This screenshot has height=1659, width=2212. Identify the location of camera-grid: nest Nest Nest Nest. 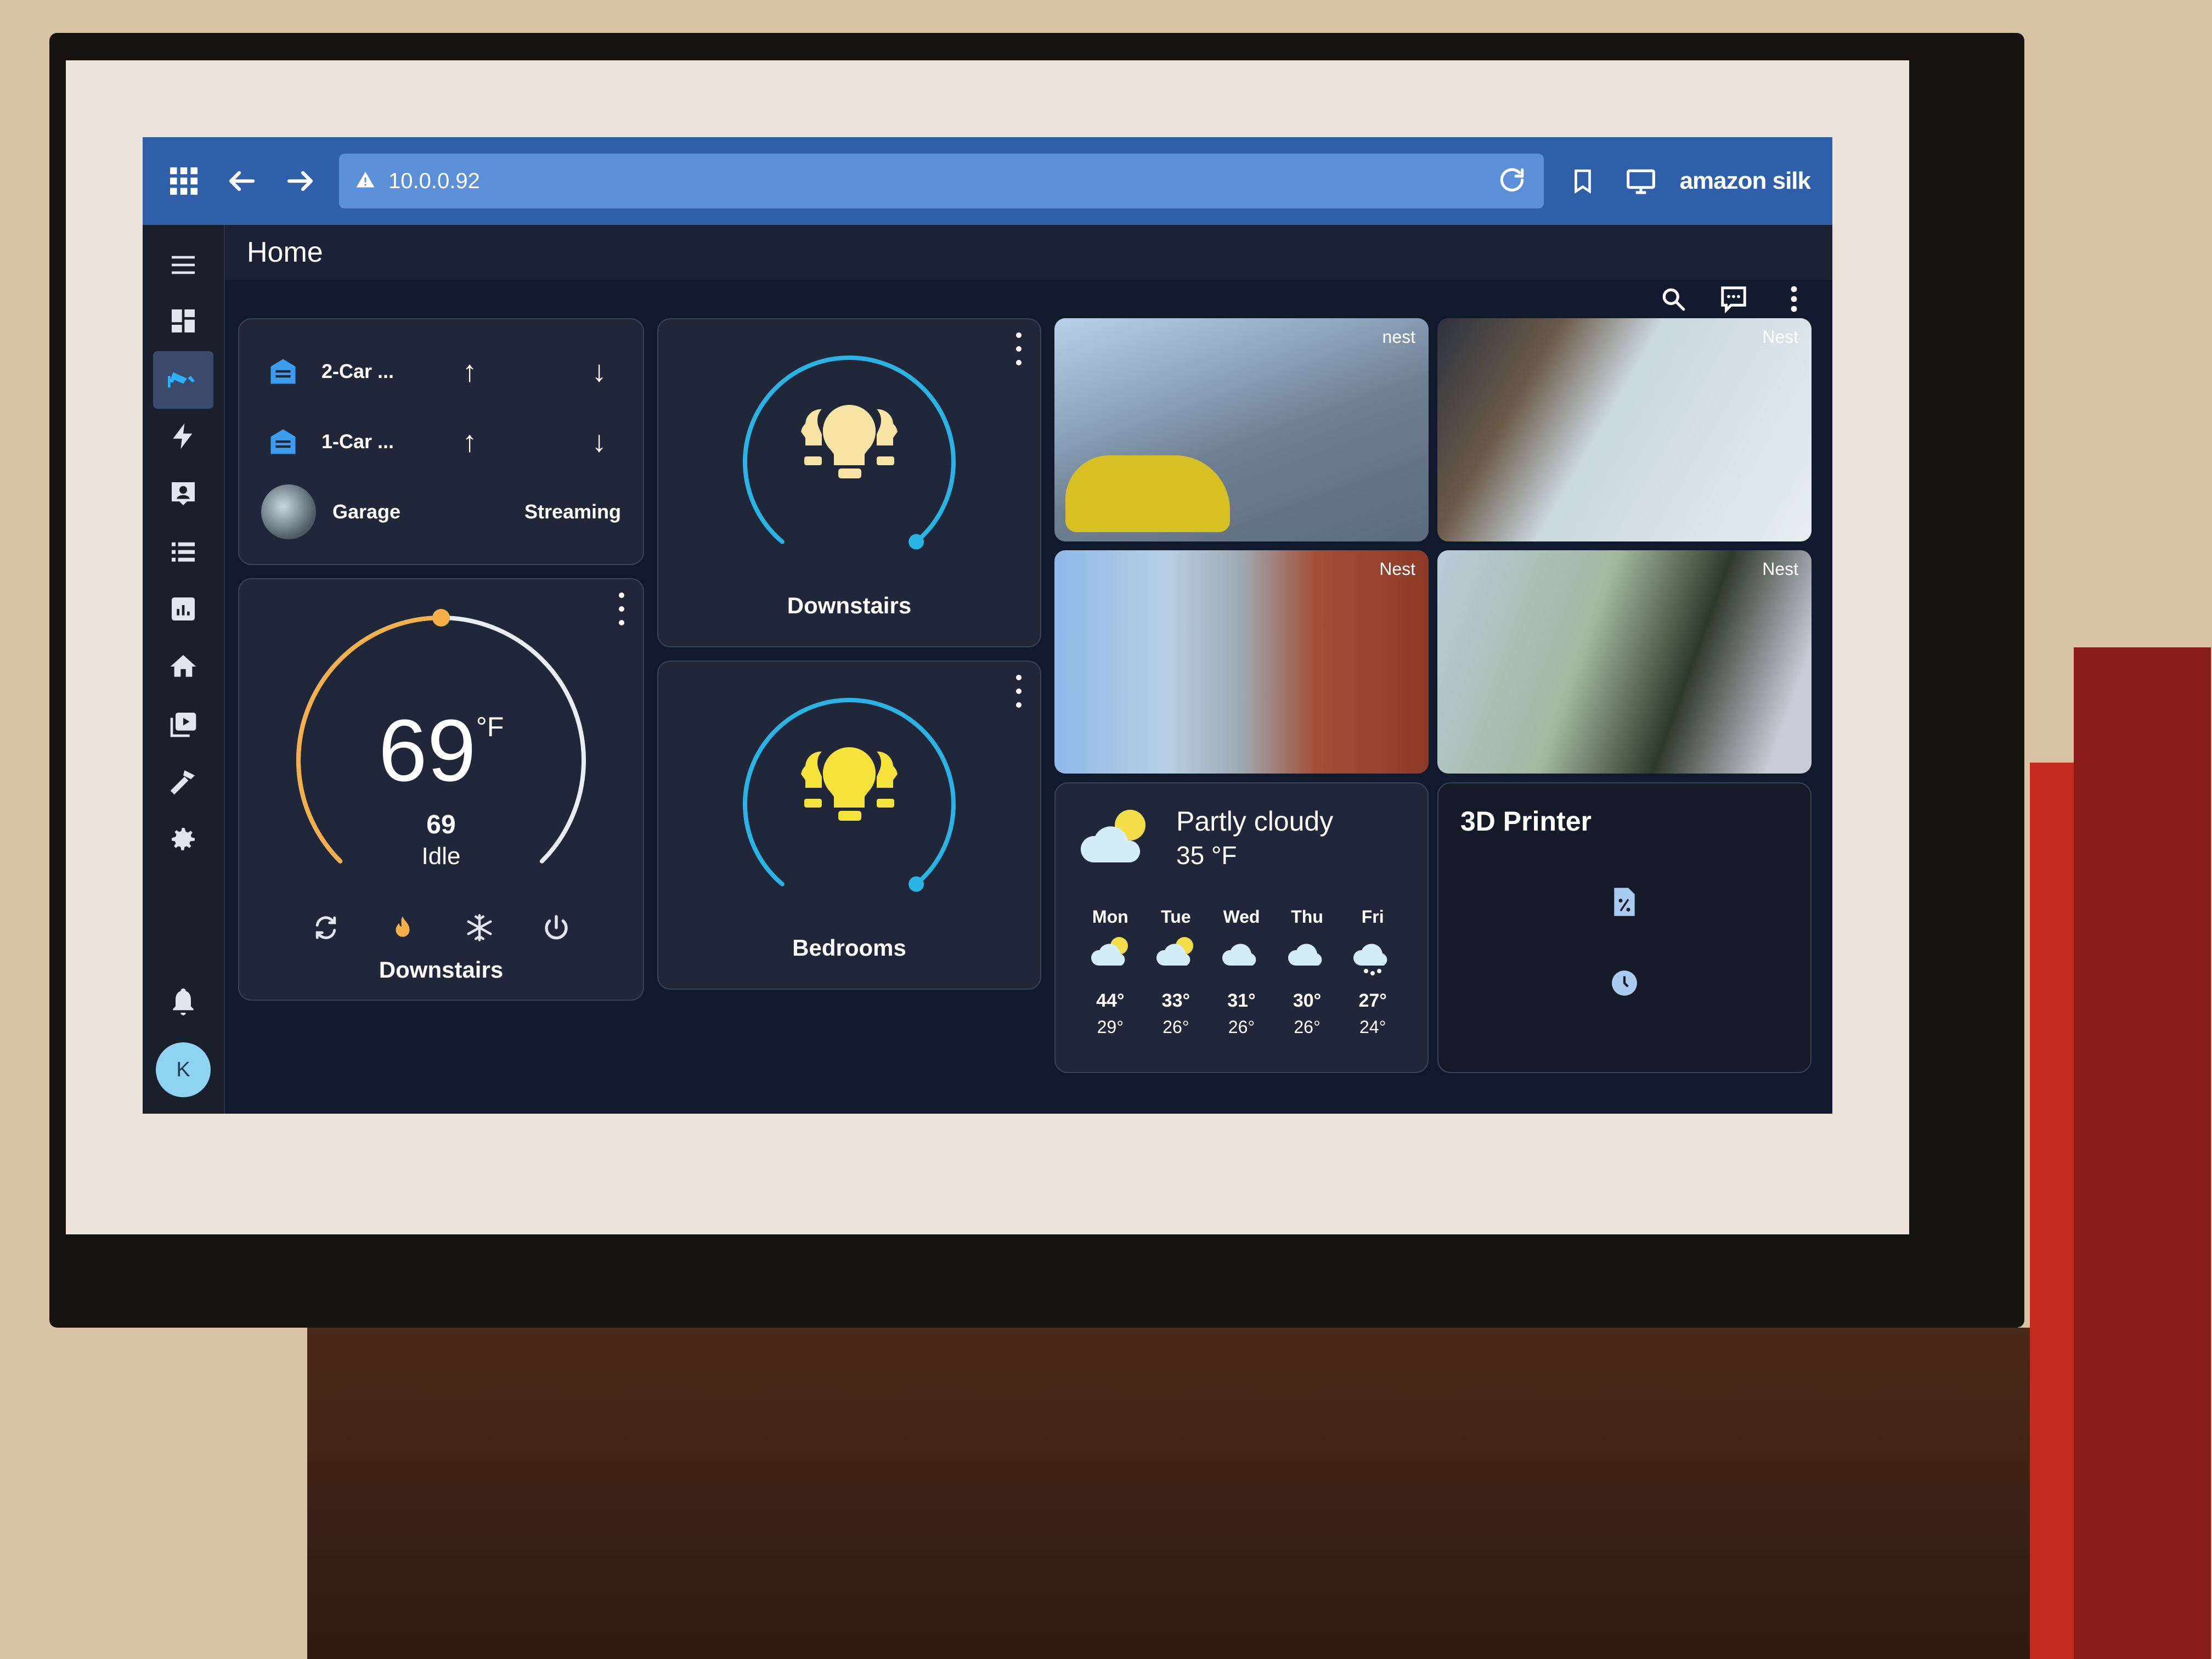
(1433, 546).